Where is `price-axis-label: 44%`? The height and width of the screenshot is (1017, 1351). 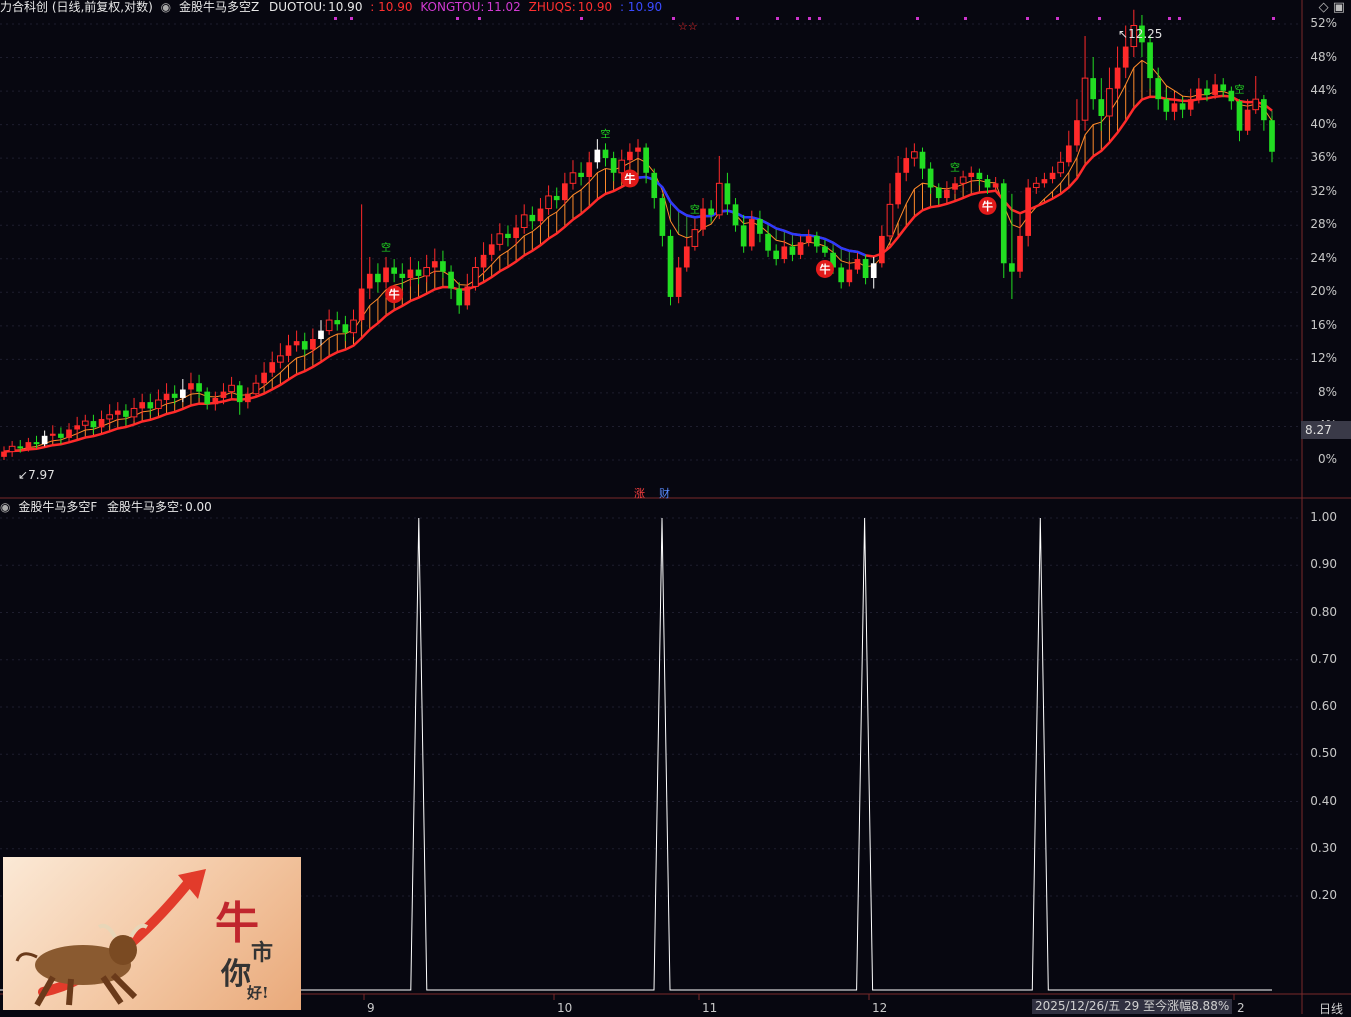 price-axis-label: 44% is located at coordinates (1323, 90).